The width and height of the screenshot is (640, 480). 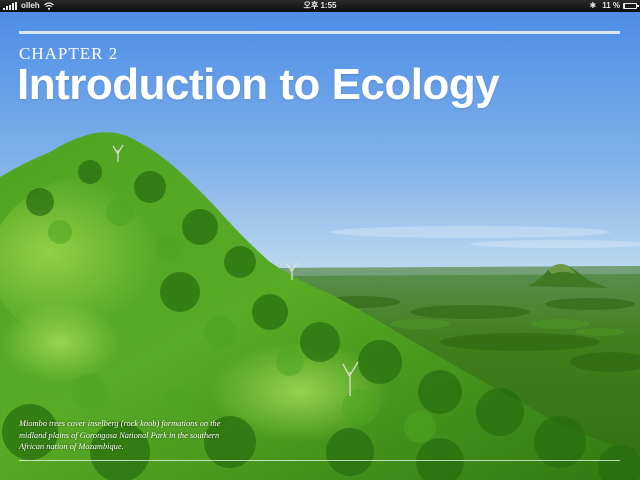 I want to click on header-rule, so click(x=319, y=32).